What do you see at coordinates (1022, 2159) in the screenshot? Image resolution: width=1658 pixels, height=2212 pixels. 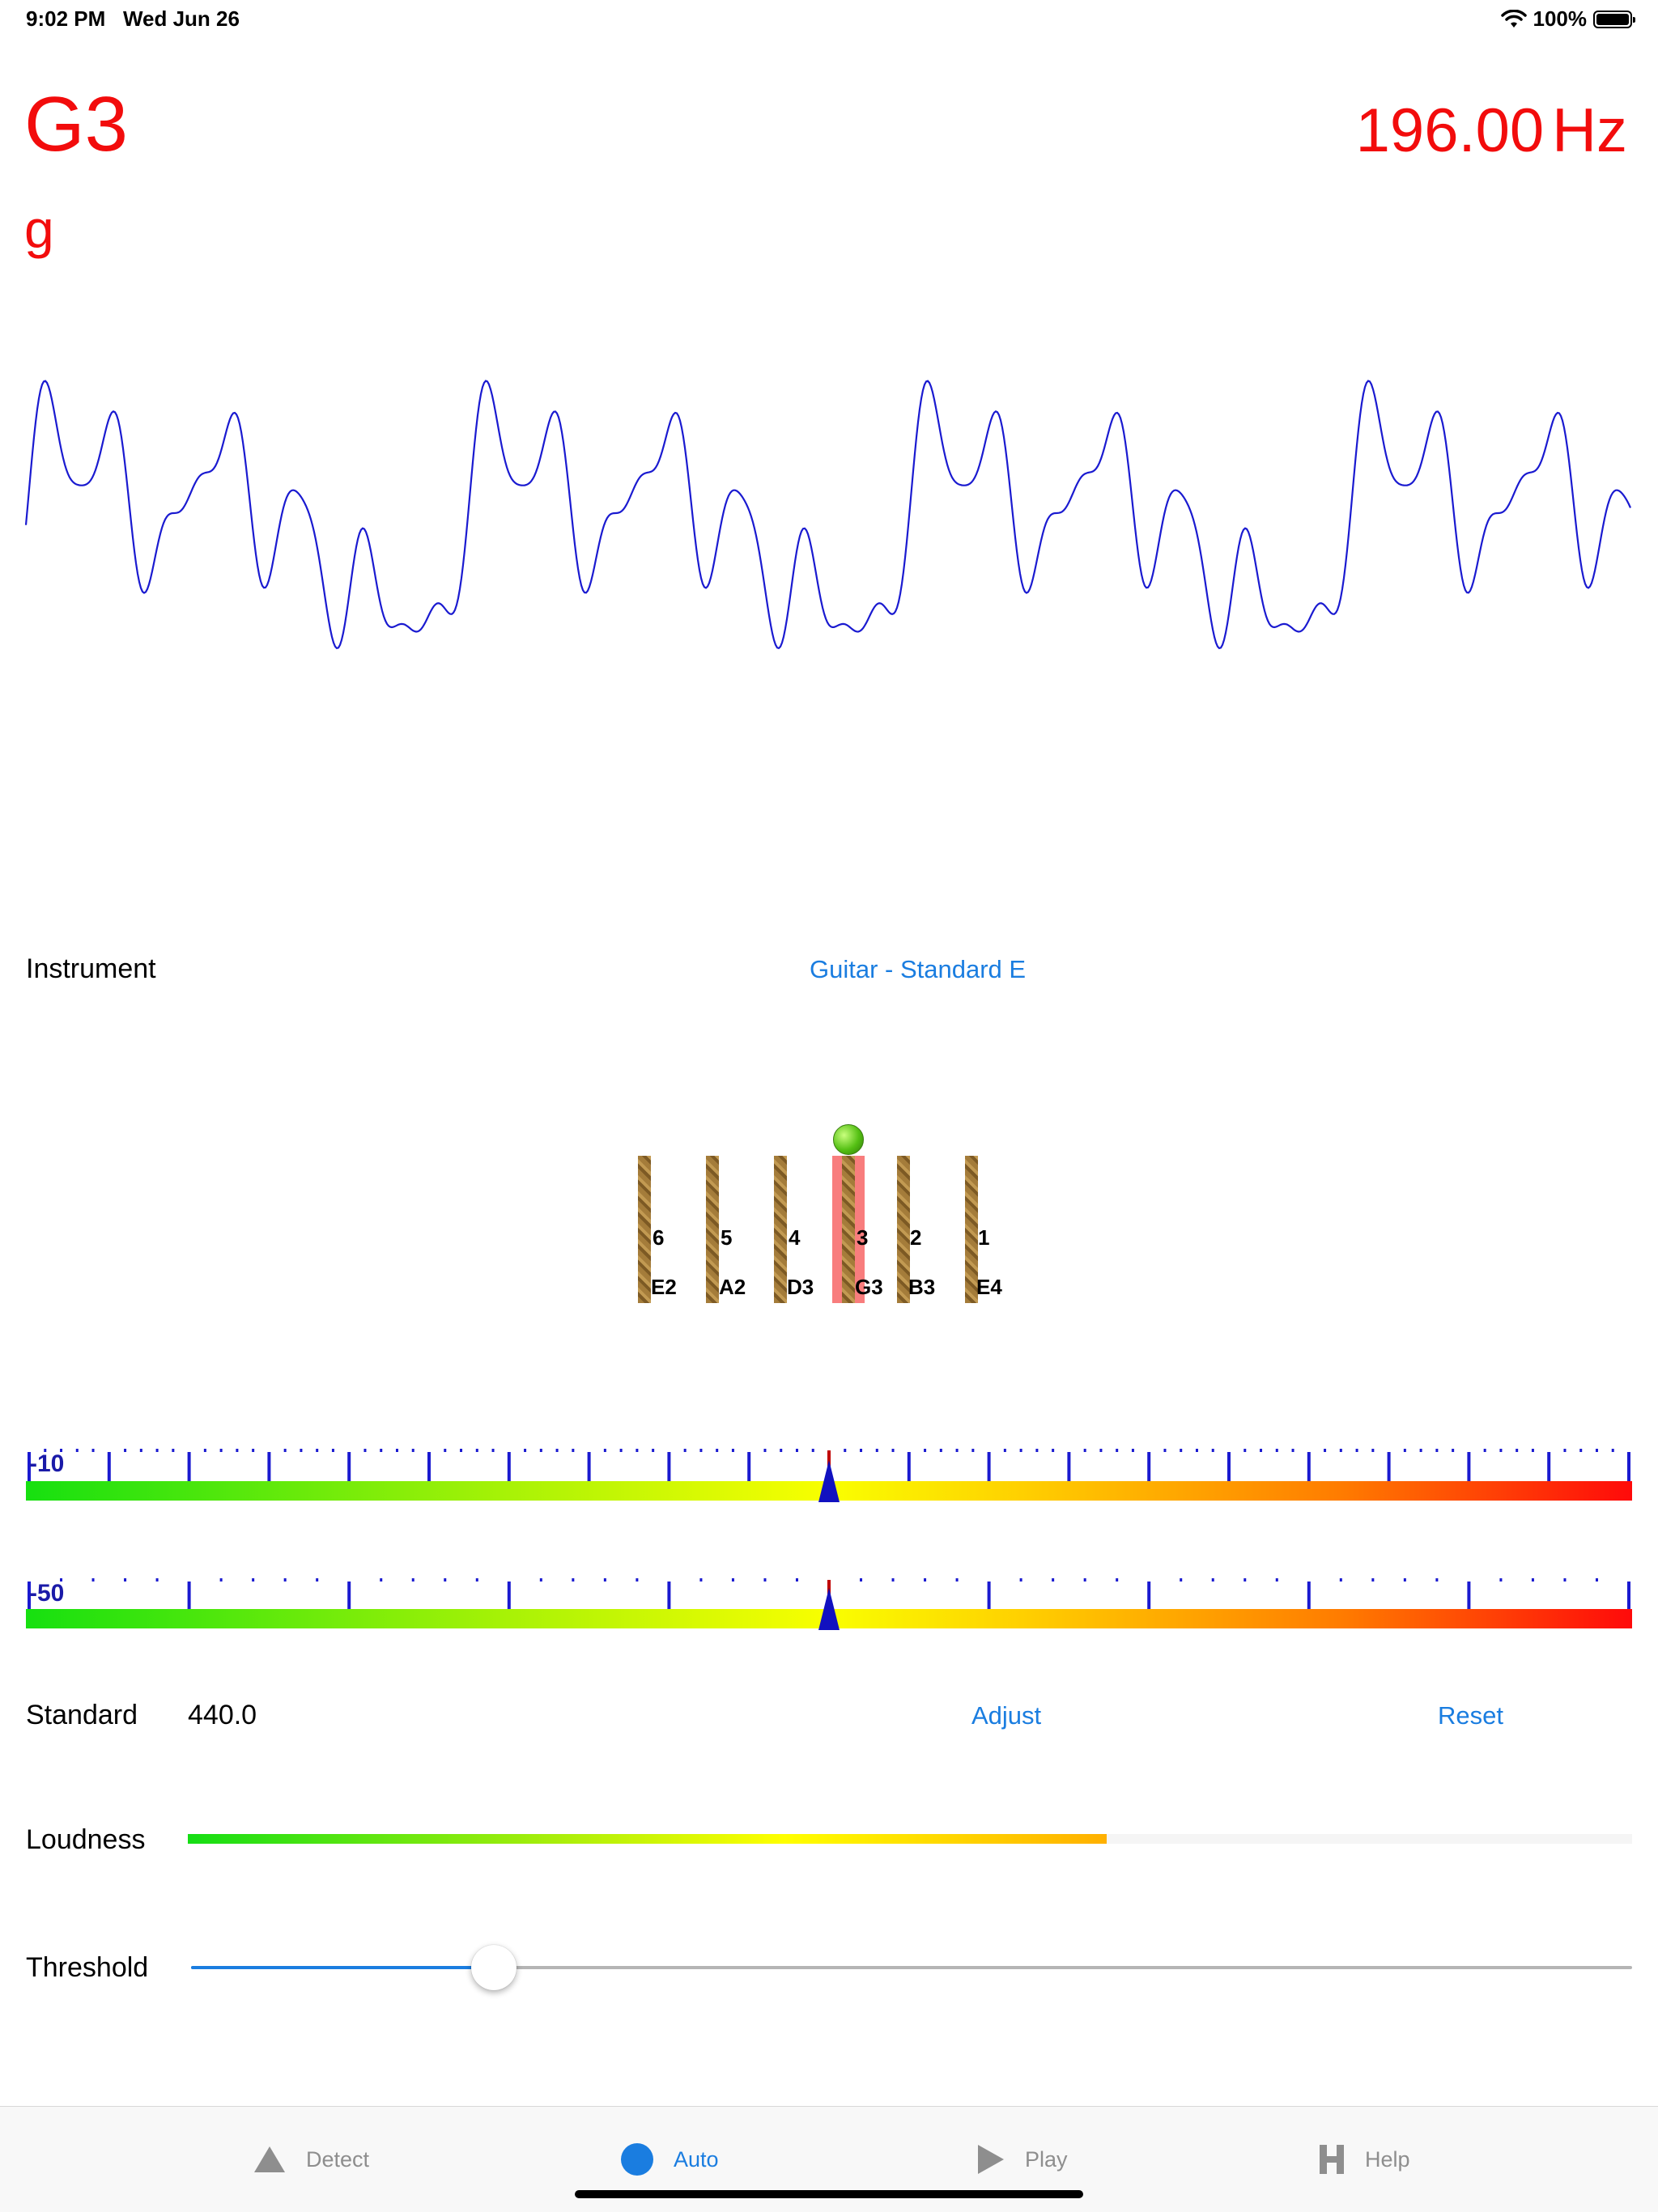 I see `tab-play: Play` at bounding box center [1022, 2159].